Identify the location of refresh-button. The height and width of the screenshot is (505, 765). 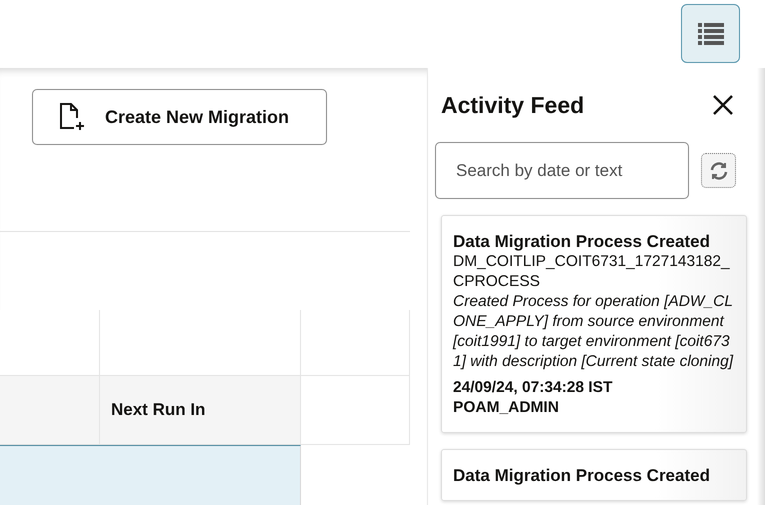
(718, 170).